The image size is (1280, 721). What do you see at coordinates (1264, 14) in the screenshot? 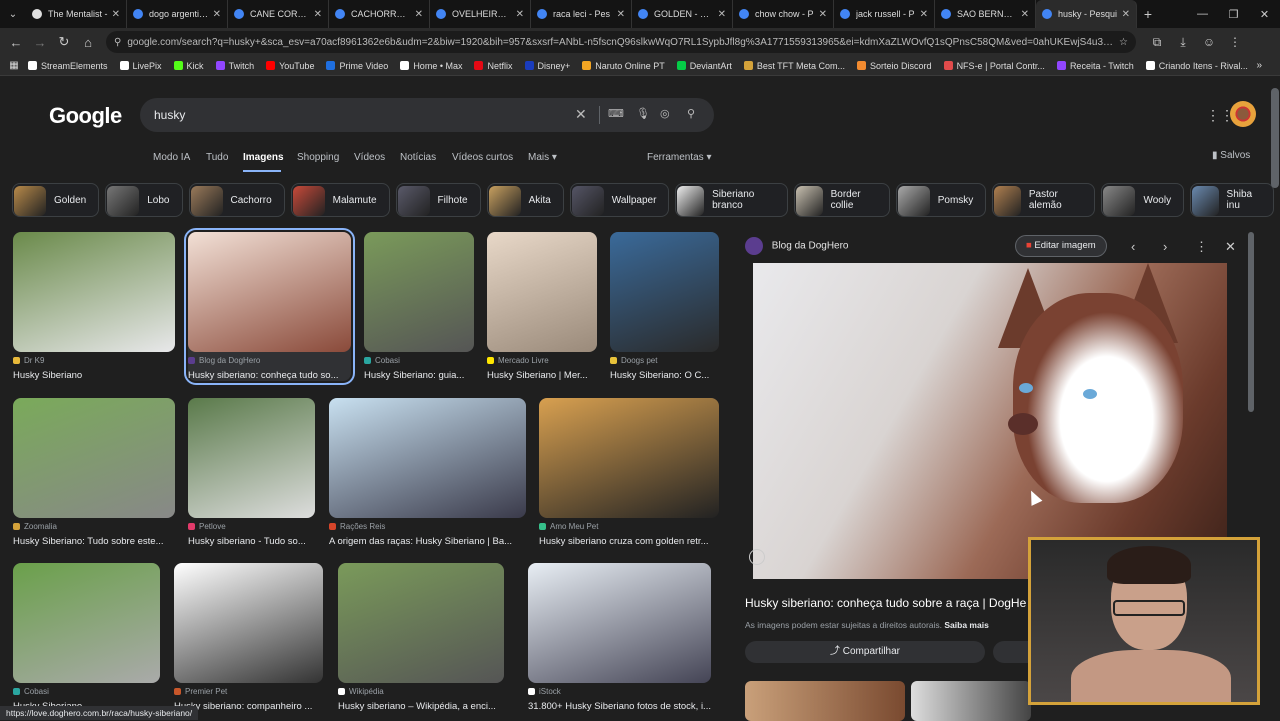
I see `close-window-icon: ✕` at bounding box center [1264, 14].